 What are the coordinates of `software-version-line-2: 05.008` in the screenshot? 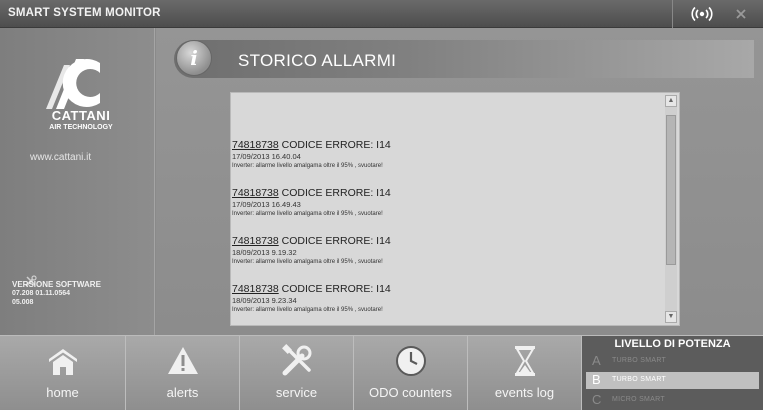 It's located at (23, 302).